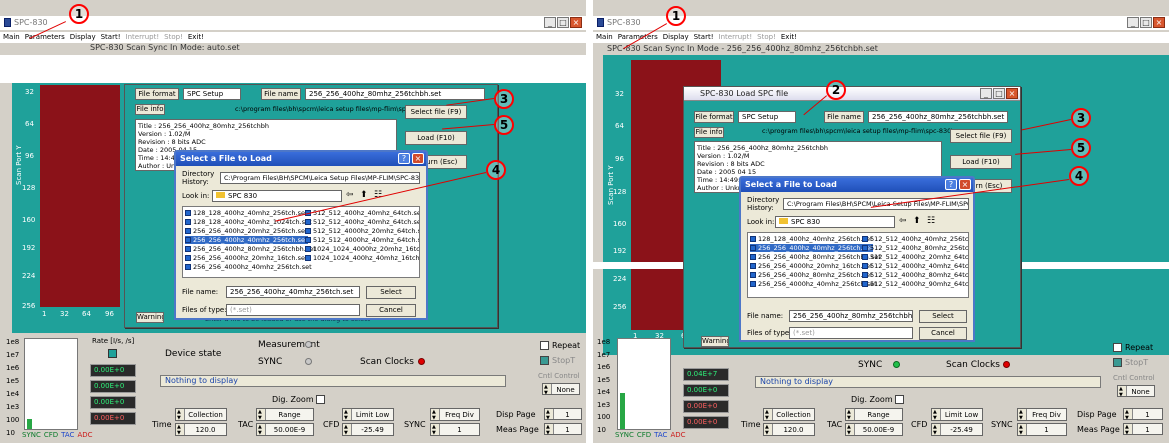 This screenshot has width=1169, height=443. What do you see at coordinates (811, 275) in the screenshot?
I see `list-item: 256_256_400hz_80mhz_256tch.set` at bounding box center [811, 275].